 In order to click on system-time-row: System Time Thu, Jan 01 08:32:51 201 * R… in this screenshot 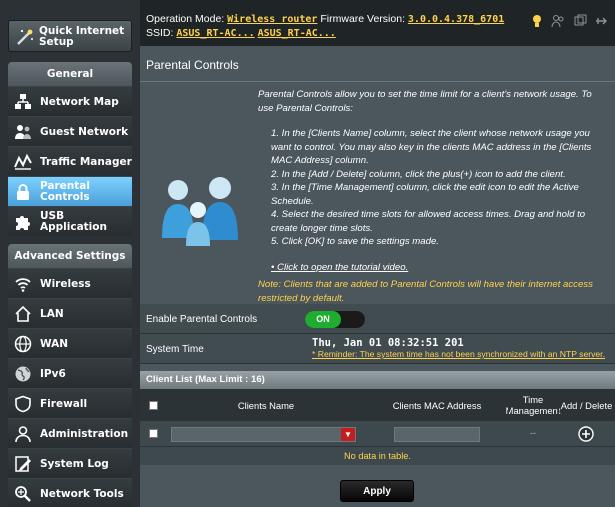, I will do `click(377, 349)`.